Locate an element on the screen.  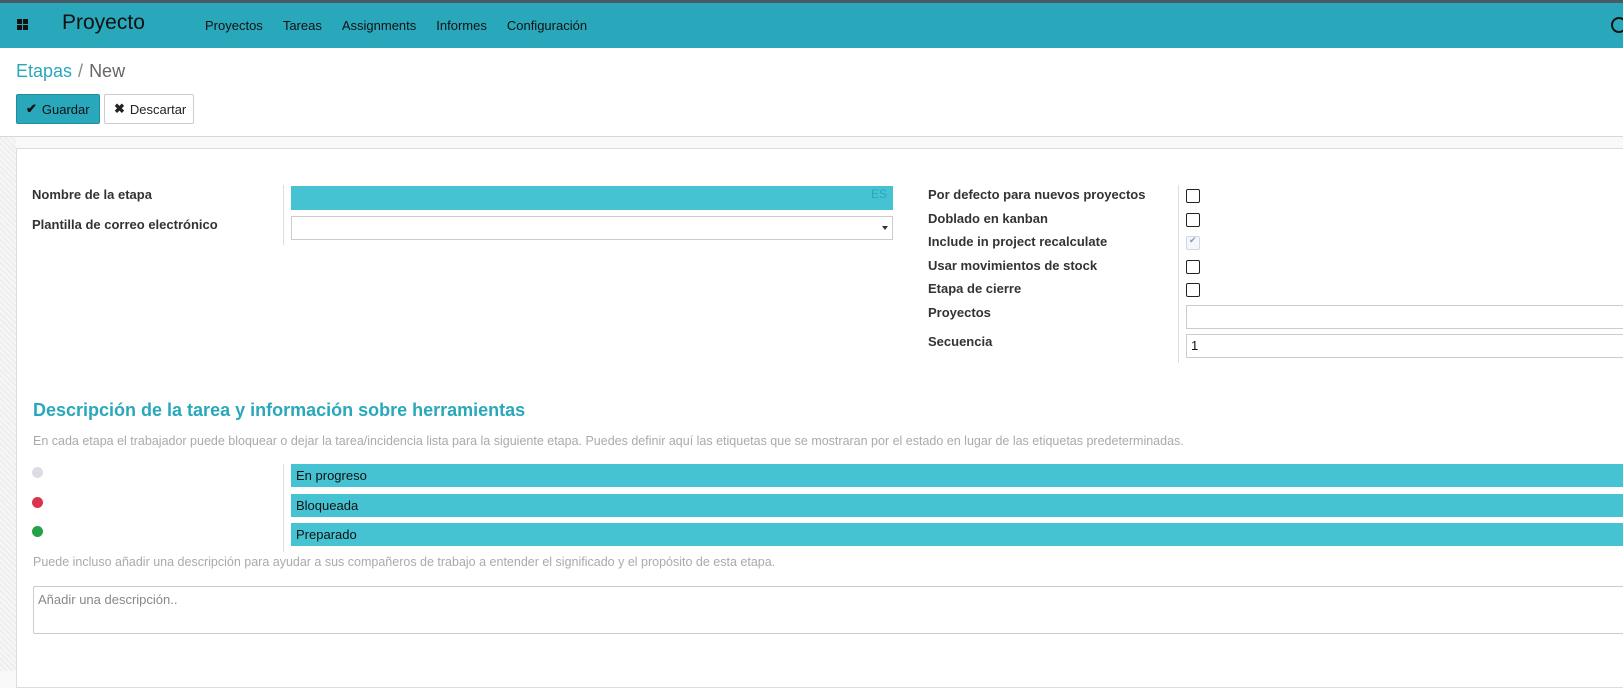
state-blocked-input: Bloqueada is located at coordinates (957, 505).